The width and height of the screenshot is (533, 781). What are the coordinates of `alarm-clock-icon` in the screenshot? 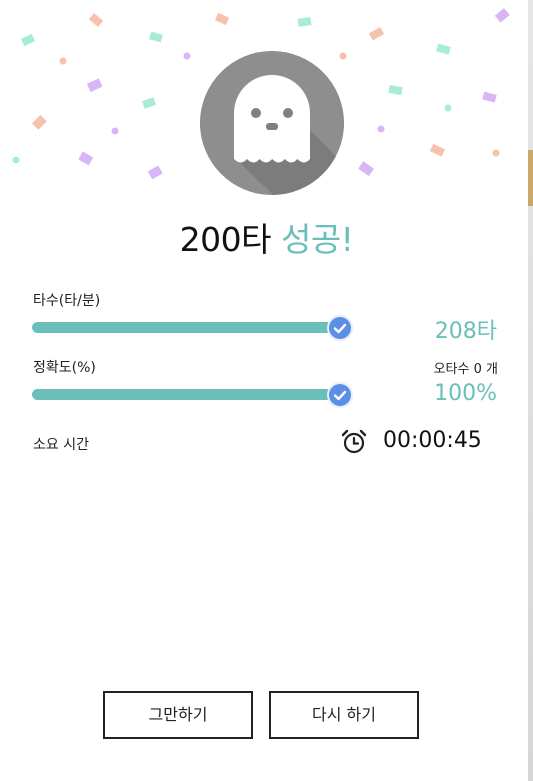 It's located at (354, 441).